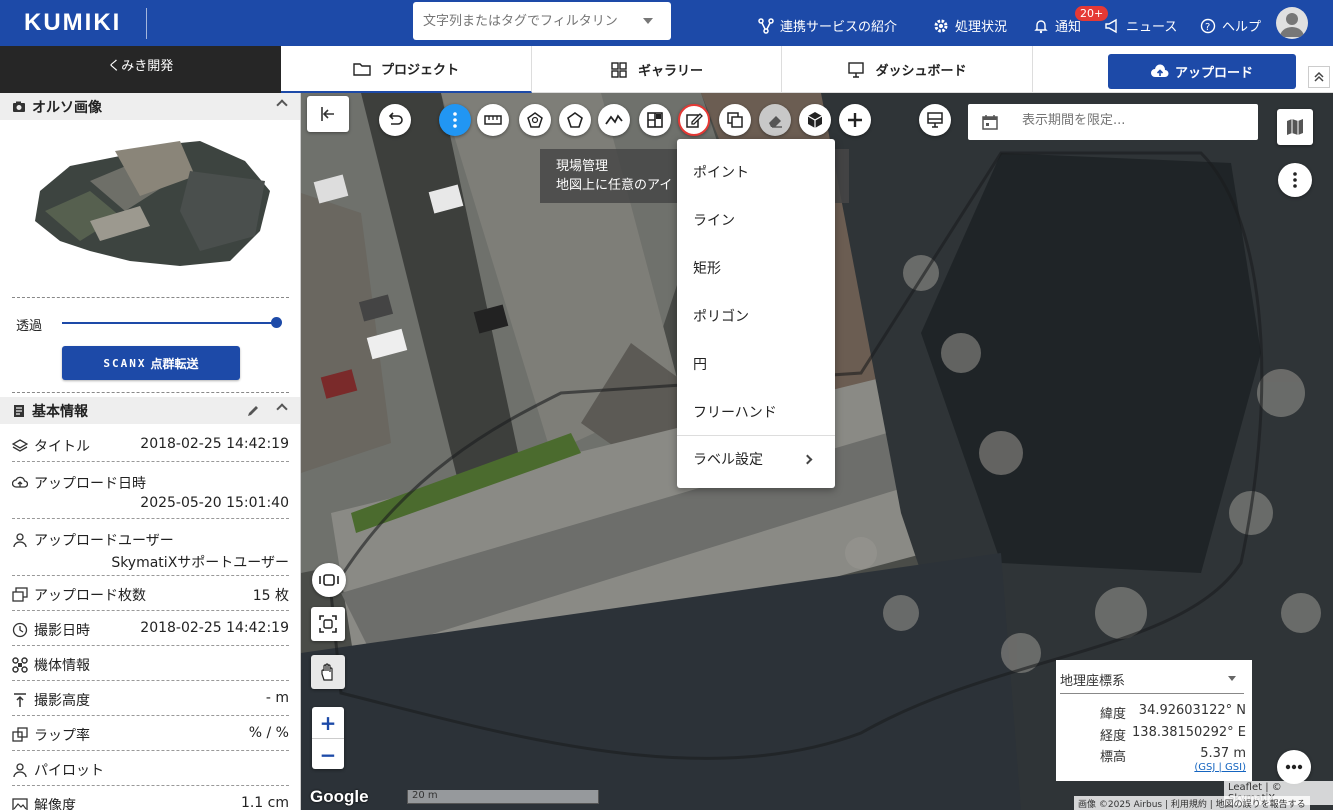 Image resolution: width=1333 pixels, height=810 pixels. I want to click on pan-button, so click(328, 672).